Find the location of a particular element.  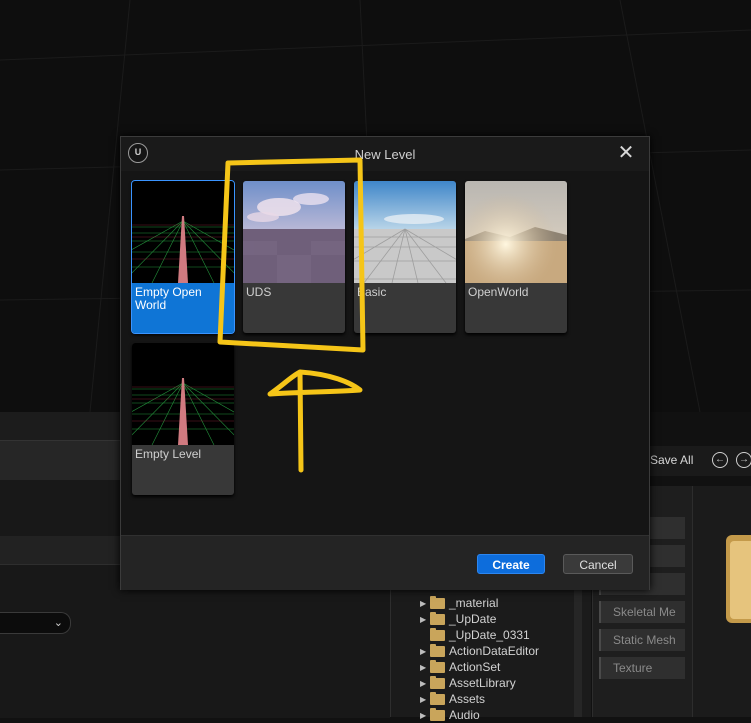

dialog-title: New Level is located at coordinates (385, 154).